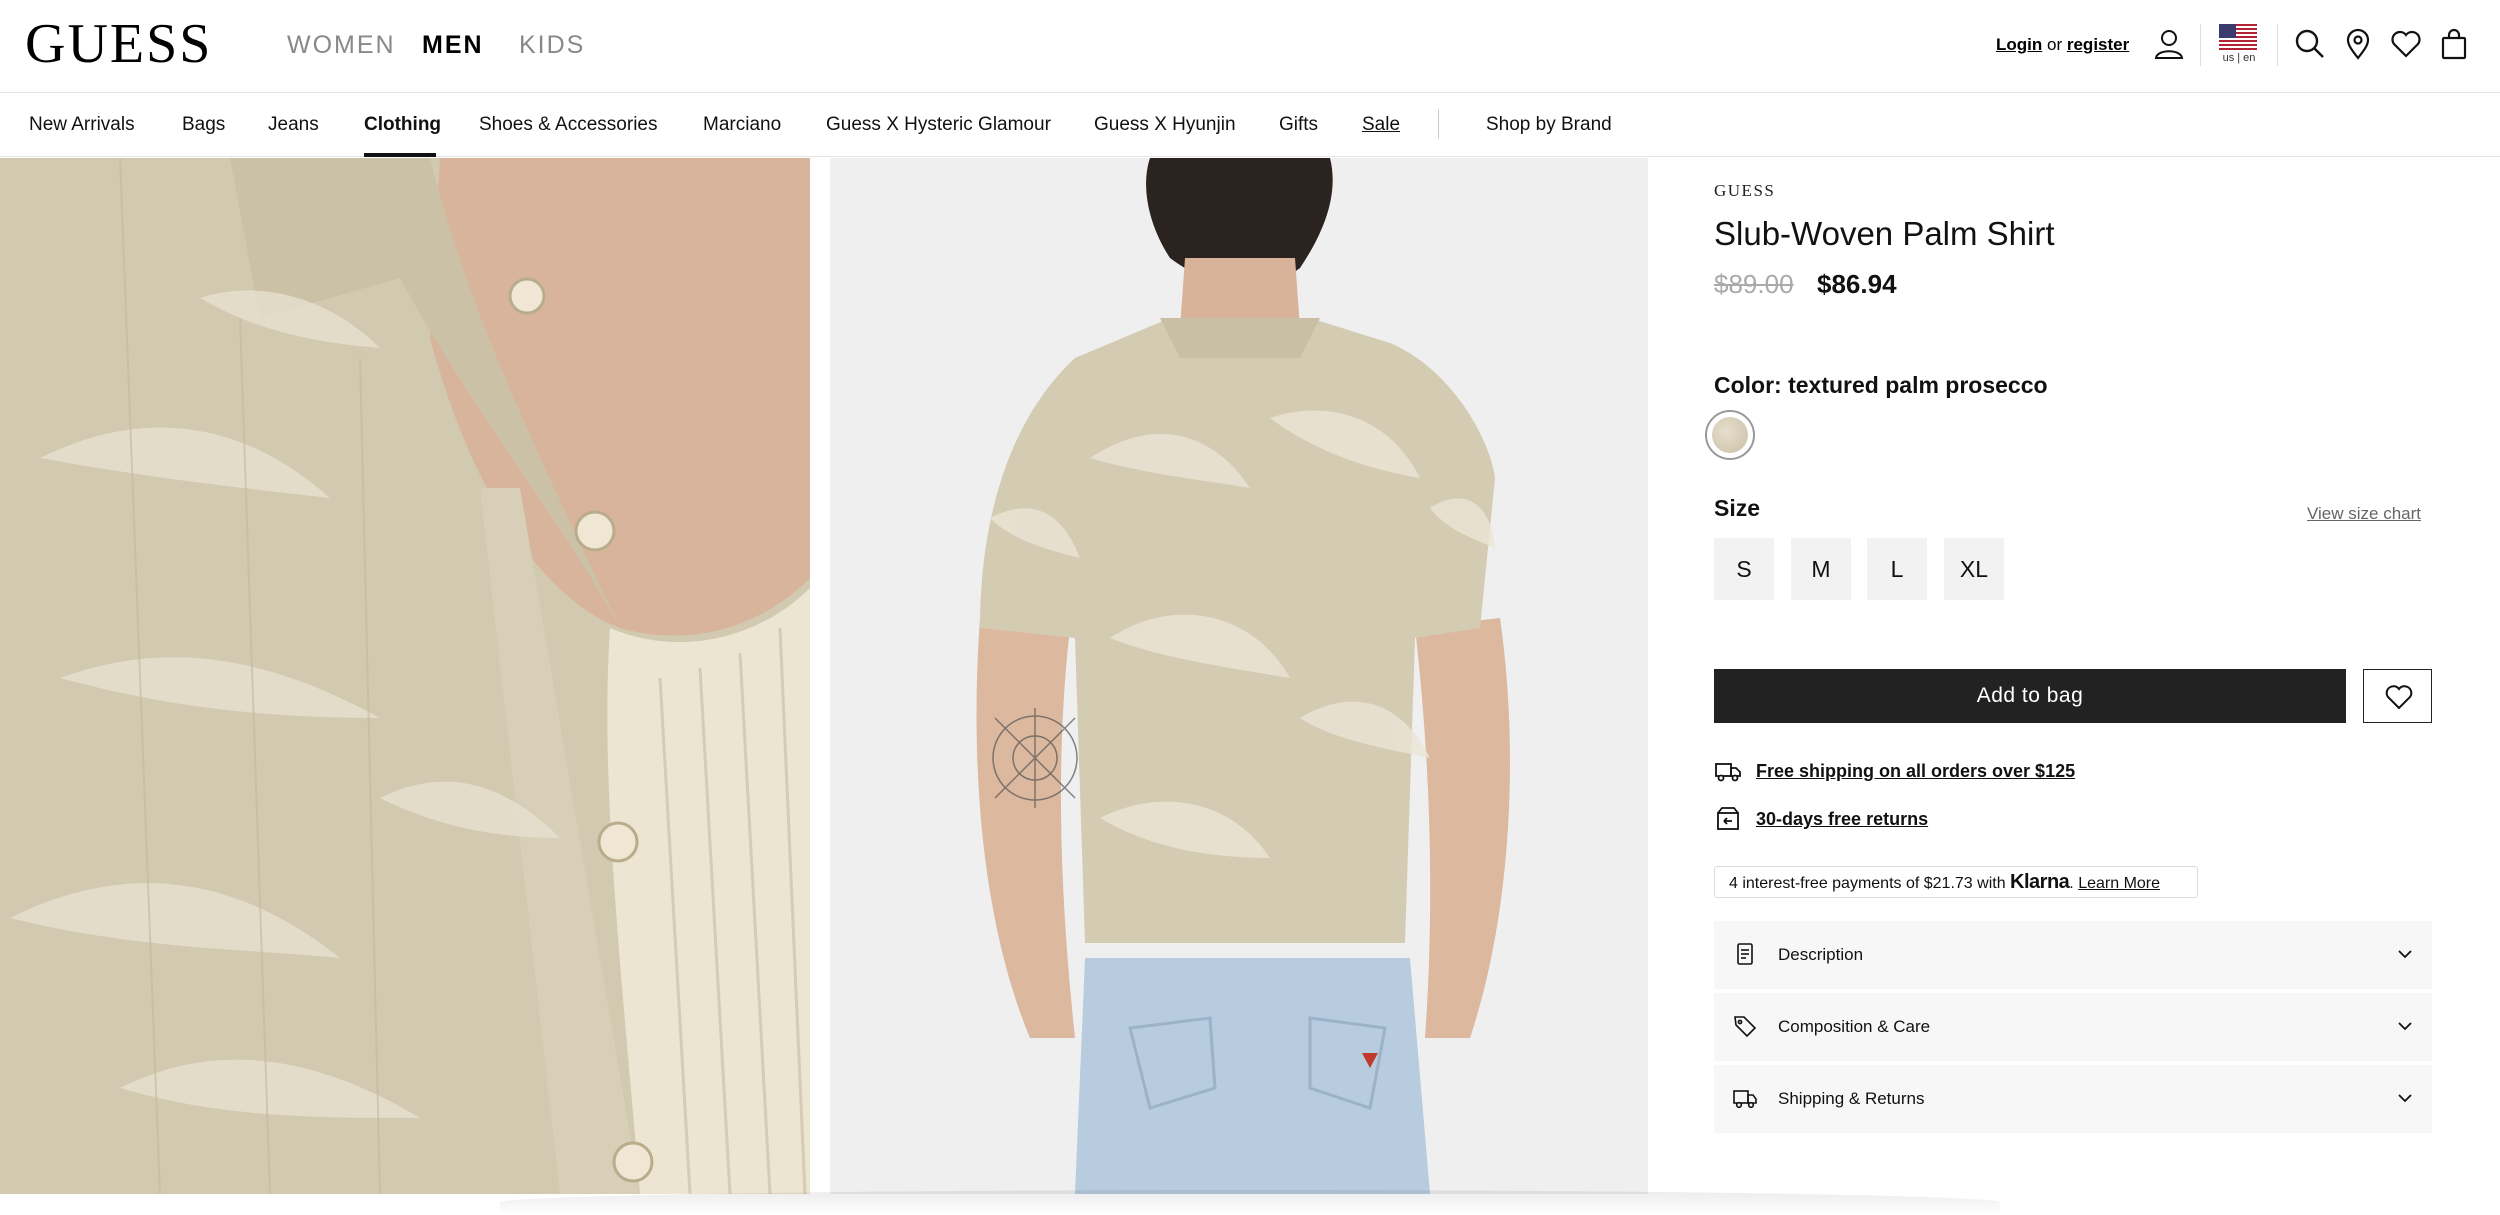  Describe the element at coordinates (1821, 954) in the screenshot. I see `accordion-label: Description` at that location.